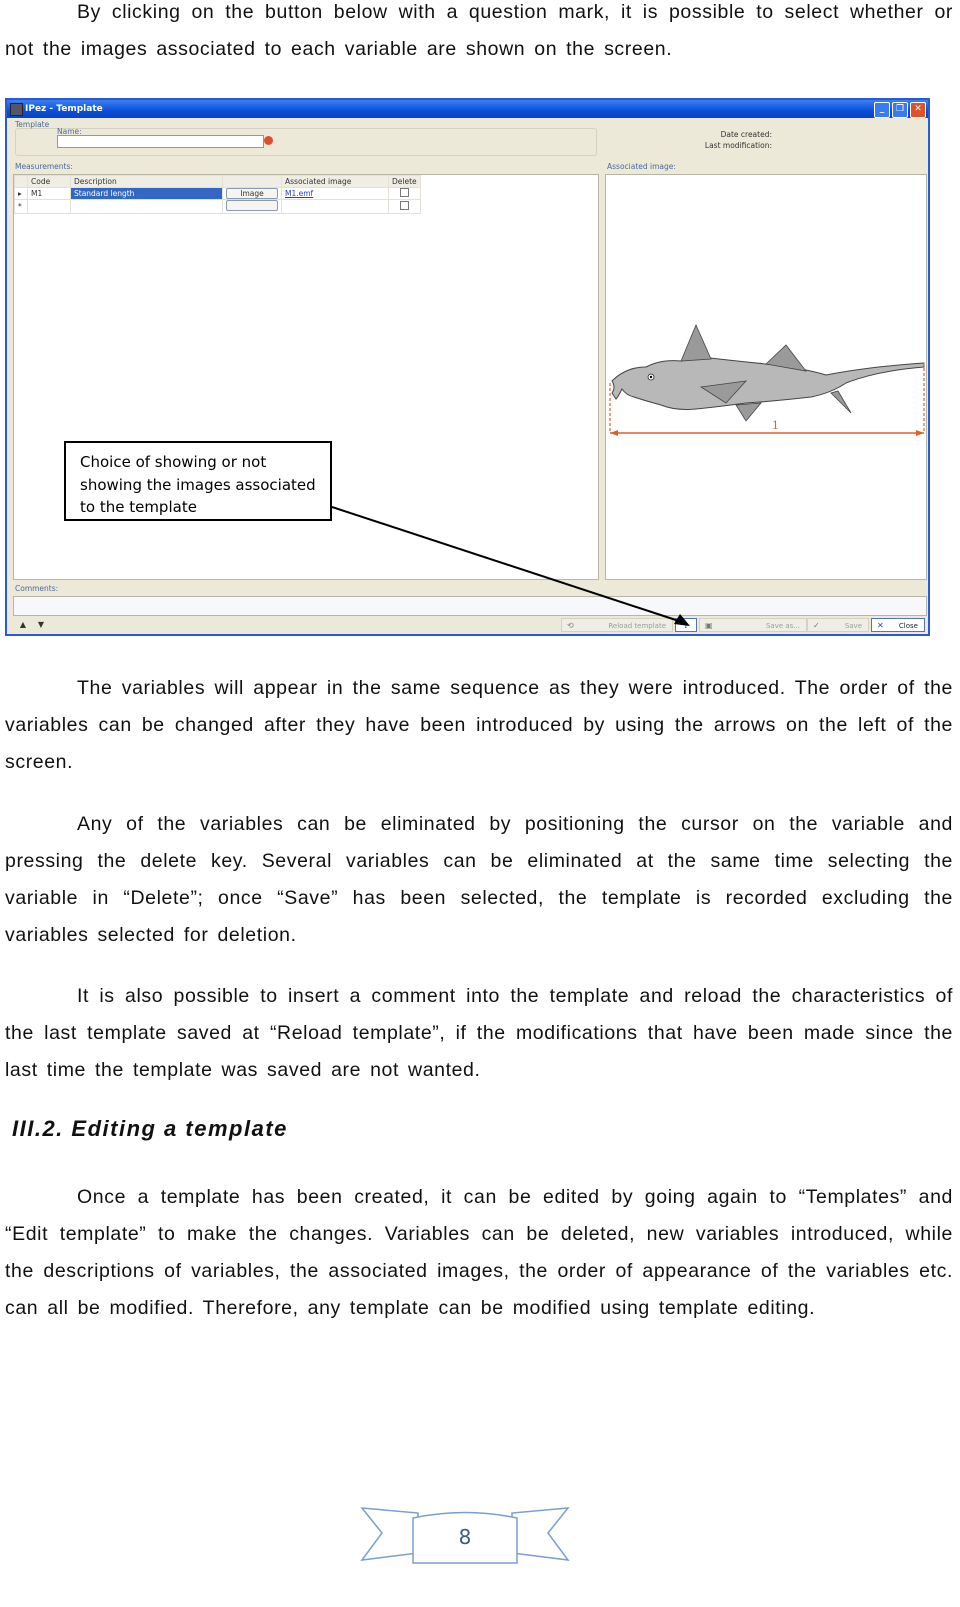  What do you see at coordinates (880, 625) in the screenshot?
I see `close-icon: ✕` at bounding box center [880, 625].